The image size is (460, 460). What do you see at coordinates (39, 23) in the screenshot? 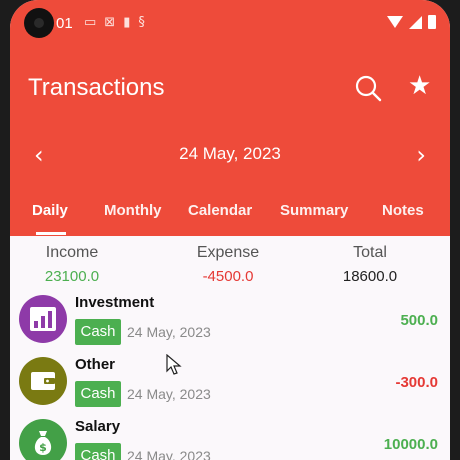
I see `camera-cutout` at bounding box center [39, 23].